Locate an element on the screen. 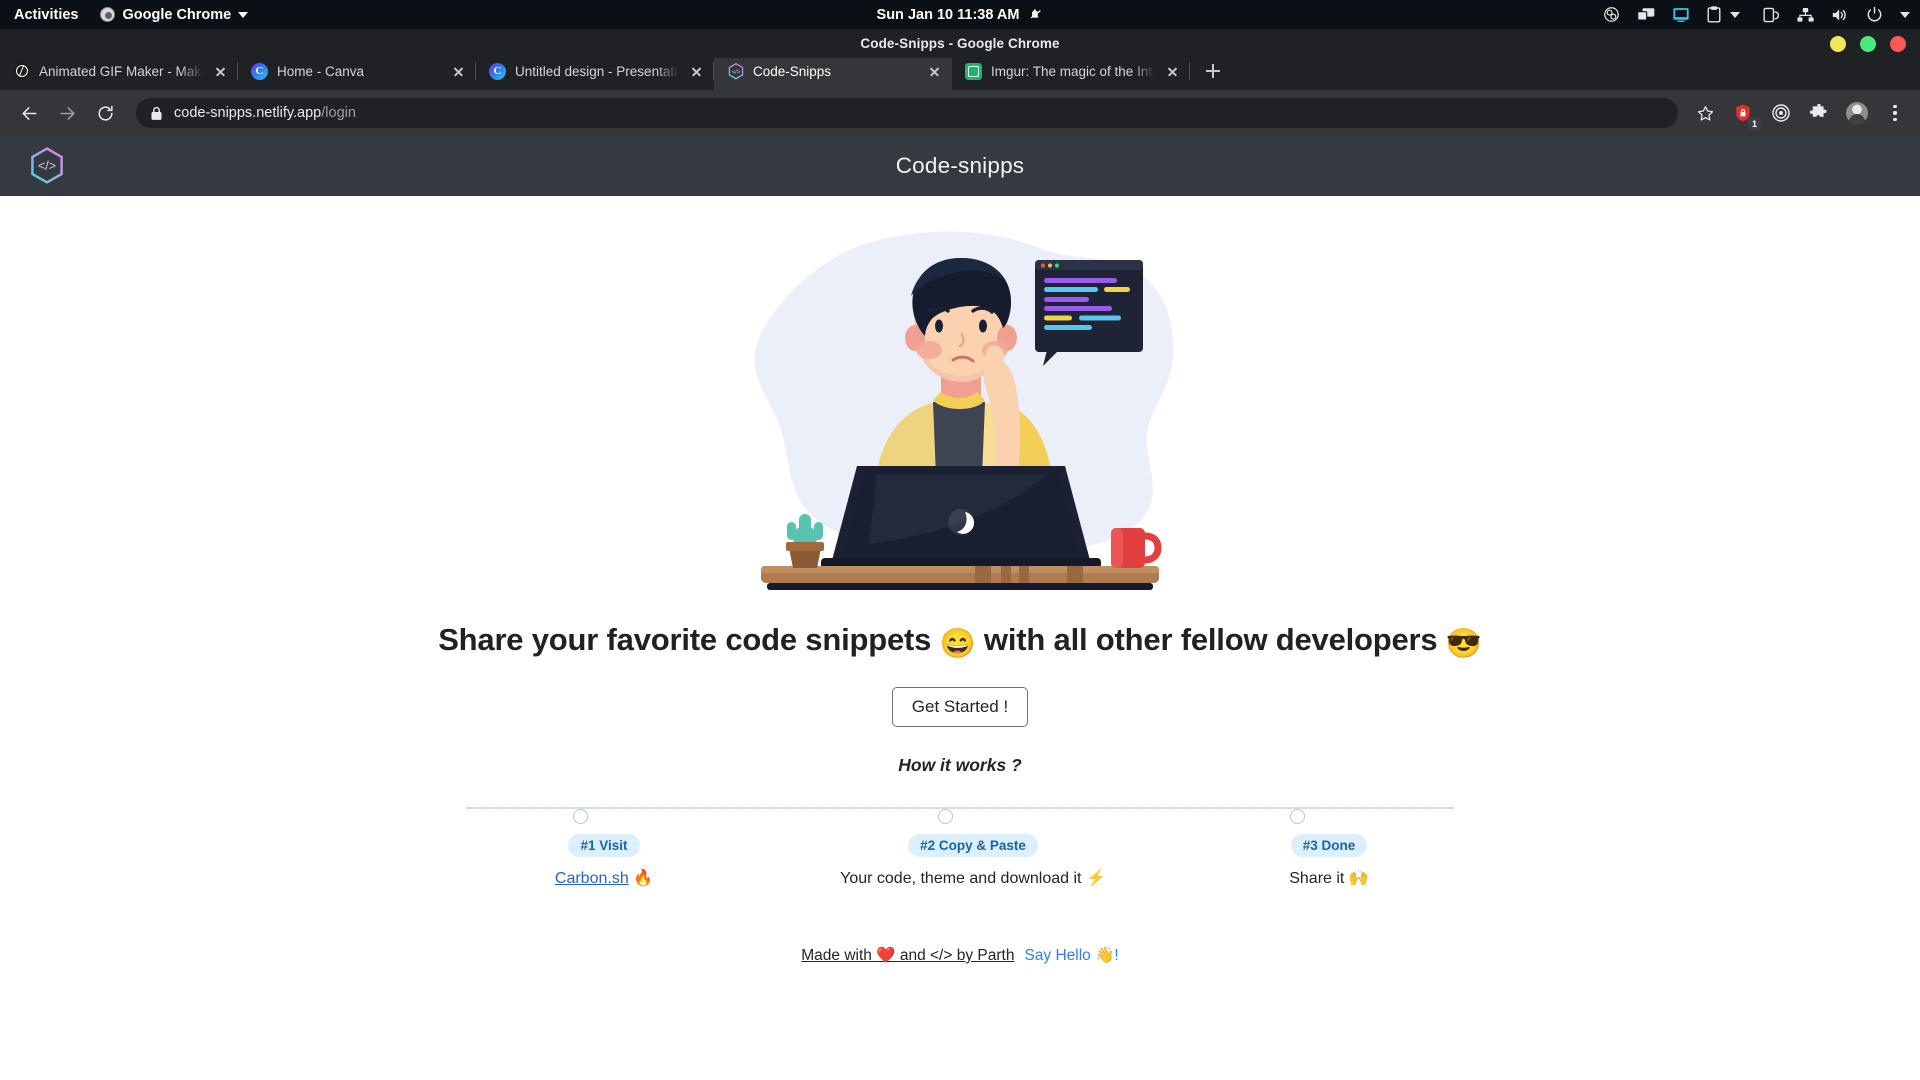 The image size is (1920, 1080). raised-hands-emoji: 🙌 is located at coordinates (1358, 878).